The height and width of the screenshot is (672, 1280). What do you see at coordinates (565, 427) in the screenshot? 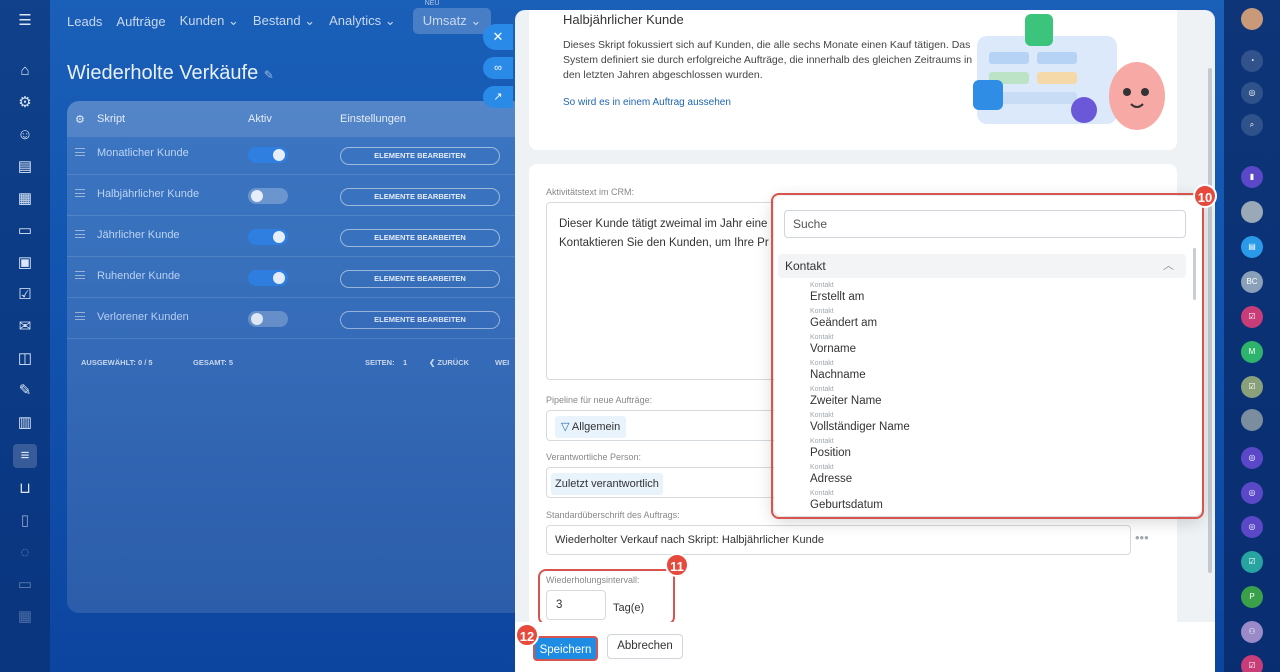
I see `filter-icon: ▽` at bounding box center [565, 427].